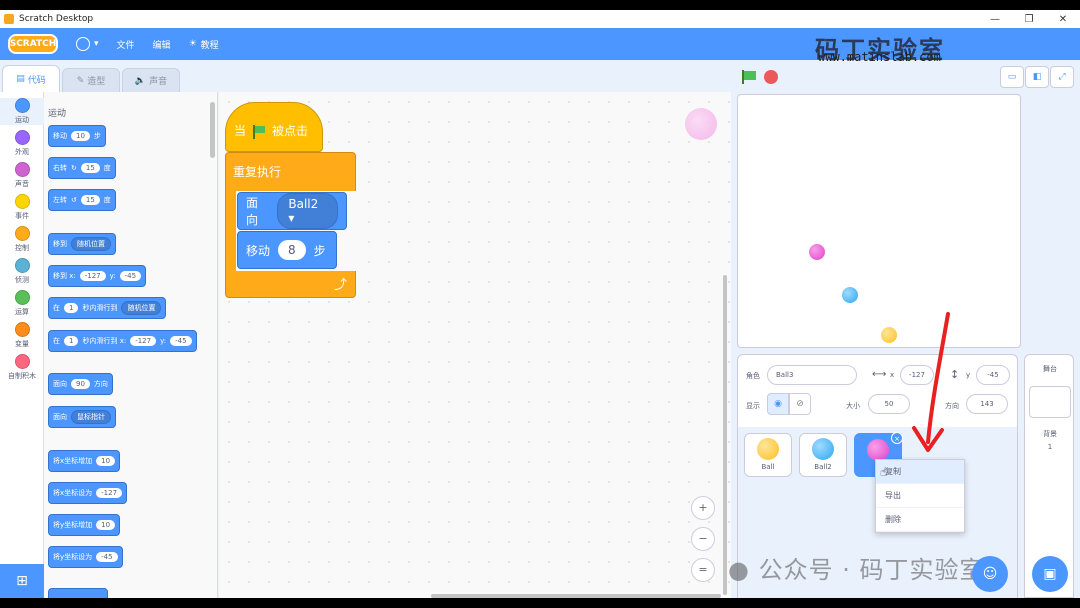 Image resolution: width=1080 pixels, height=608 pixels. What do you see at coordinates (78, 593) in the screenshot?
I see `block-partial` at bounding box center [78, 593].